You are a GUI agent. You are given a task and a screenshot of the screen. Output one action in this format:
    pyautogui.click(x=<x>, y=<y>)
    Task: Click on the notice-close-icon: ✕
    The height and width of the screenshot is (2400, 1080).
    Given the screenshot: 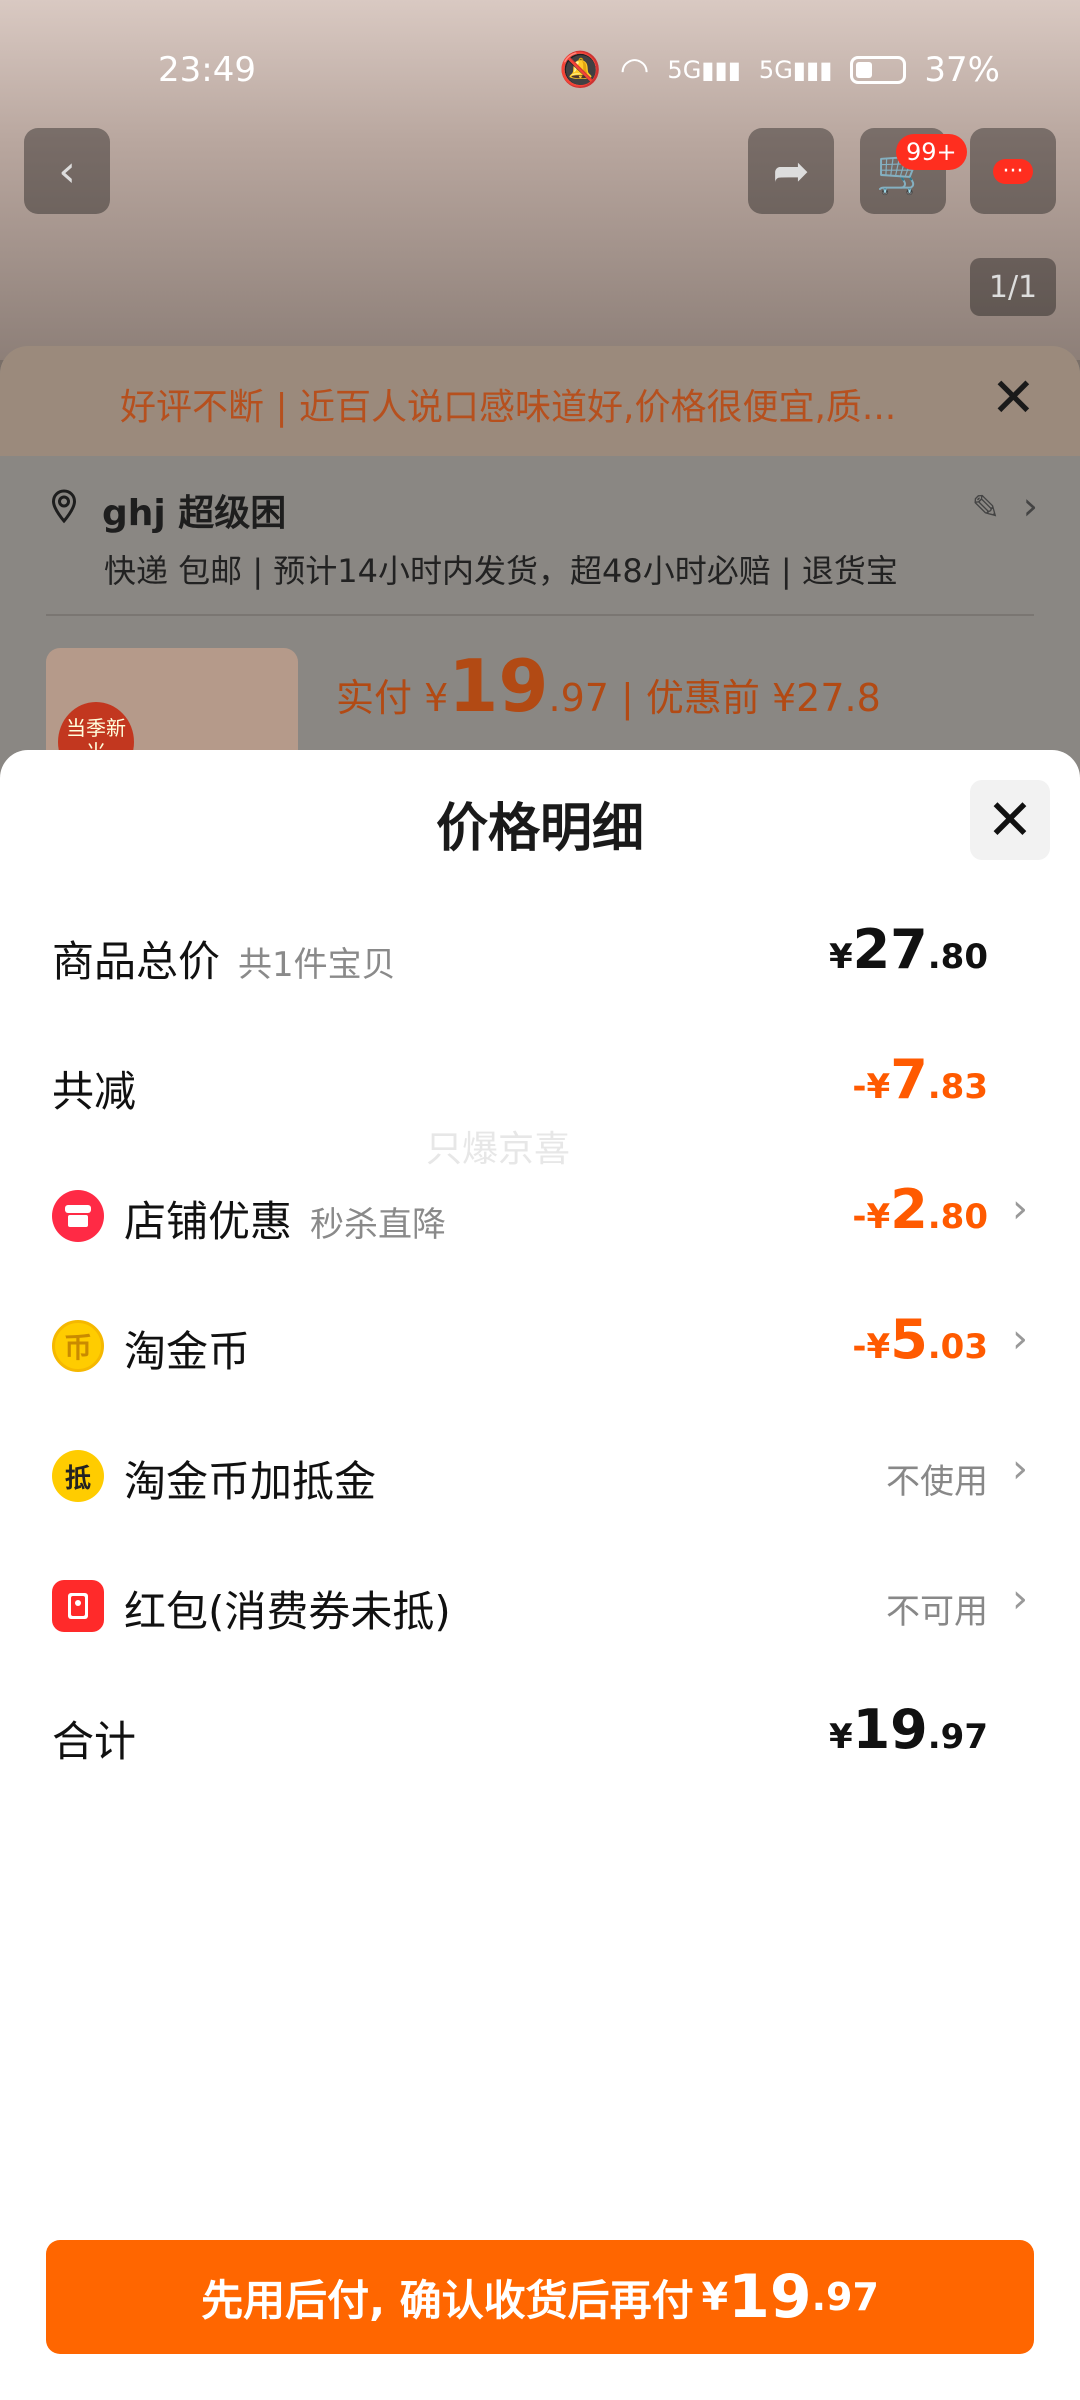 What is the action you would take?
    pyautogui.click(x=1013, y=397)
    